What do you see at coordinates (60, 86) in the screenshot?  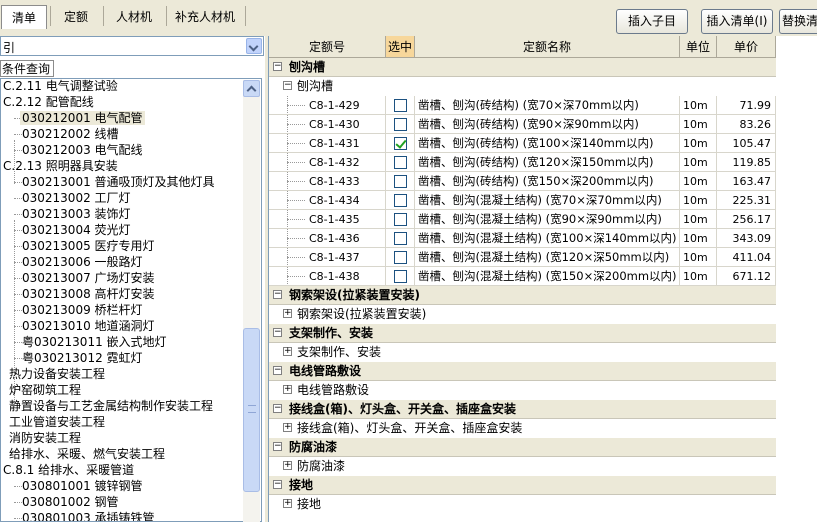 I see `tree-item: C.2.11 电气调整试验` at bounding box center [60, 86].